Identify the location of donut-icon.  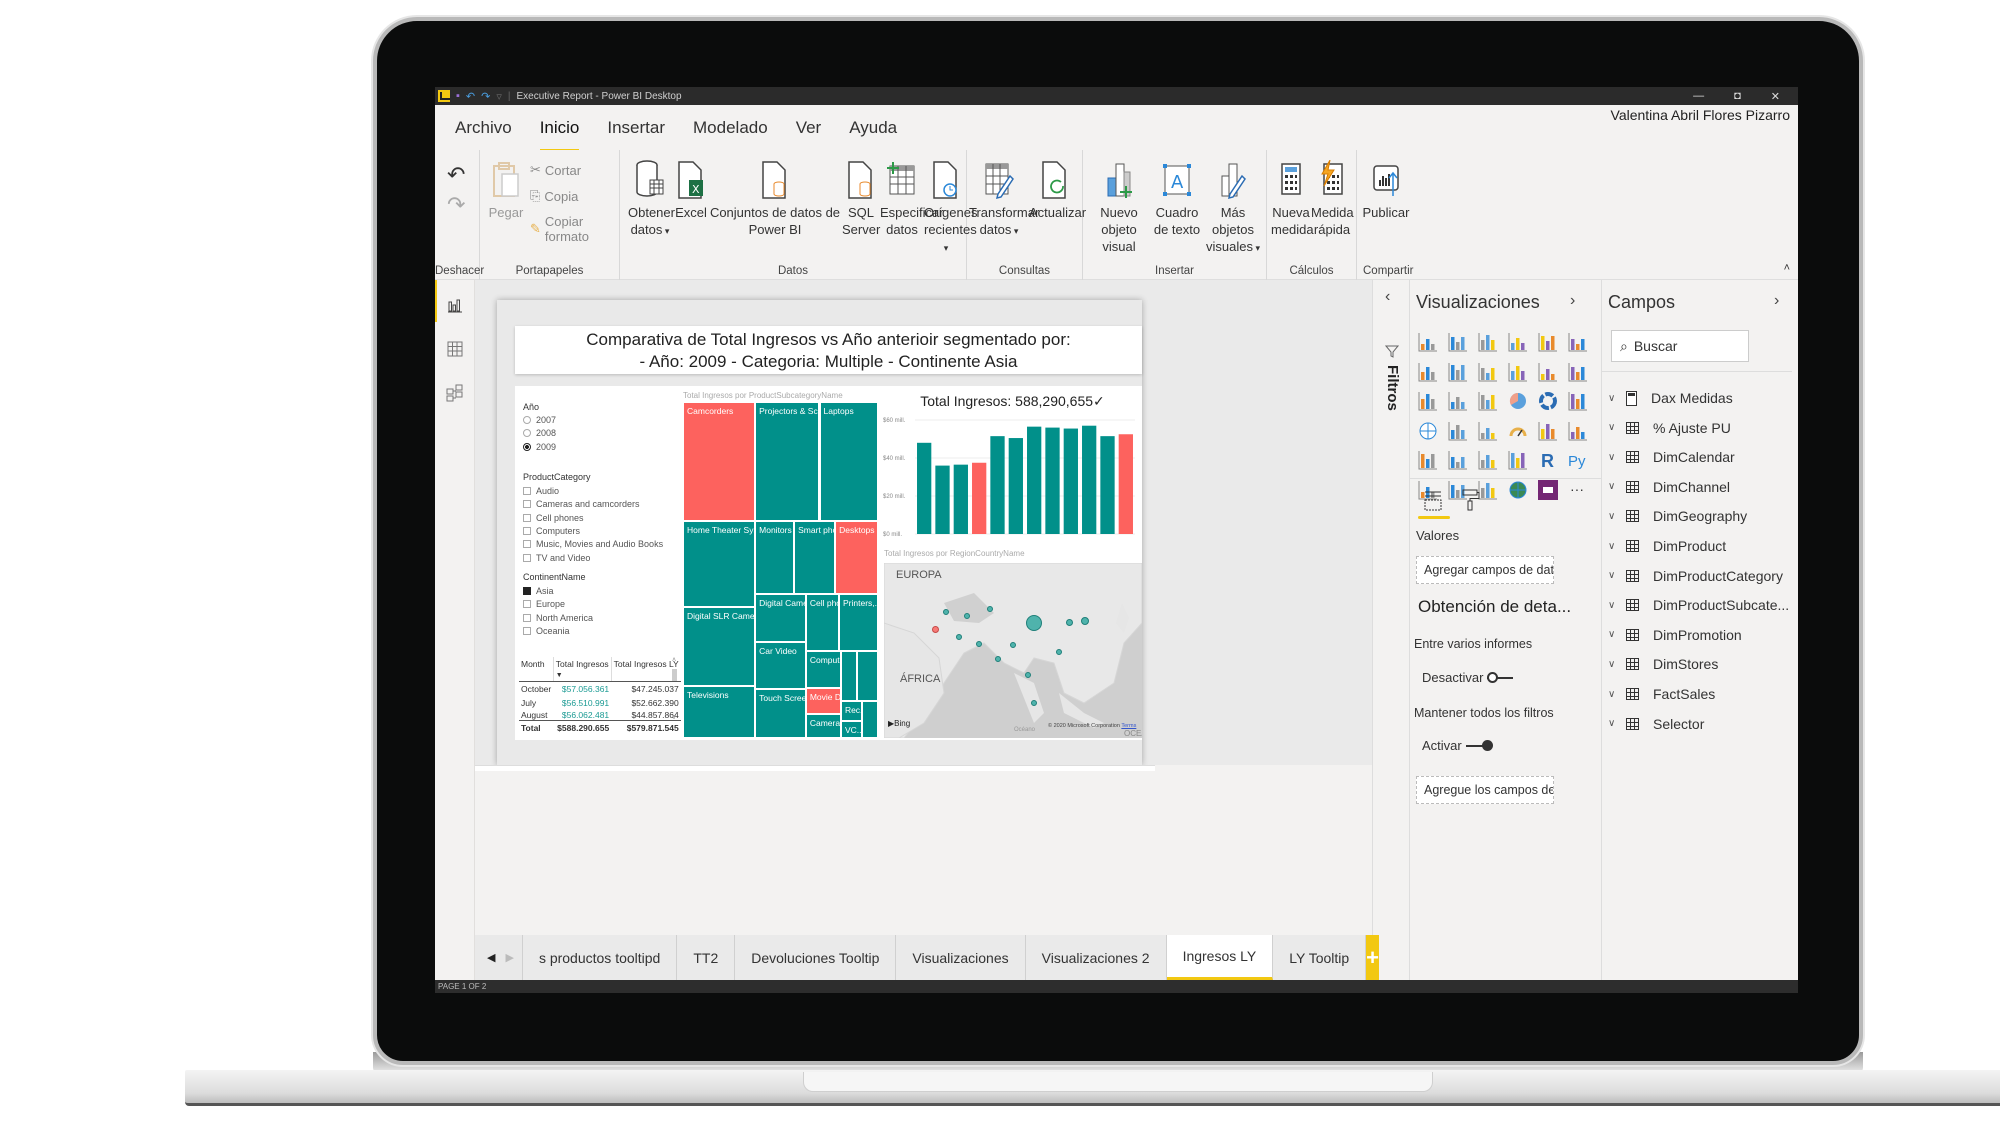
(1548, 401).